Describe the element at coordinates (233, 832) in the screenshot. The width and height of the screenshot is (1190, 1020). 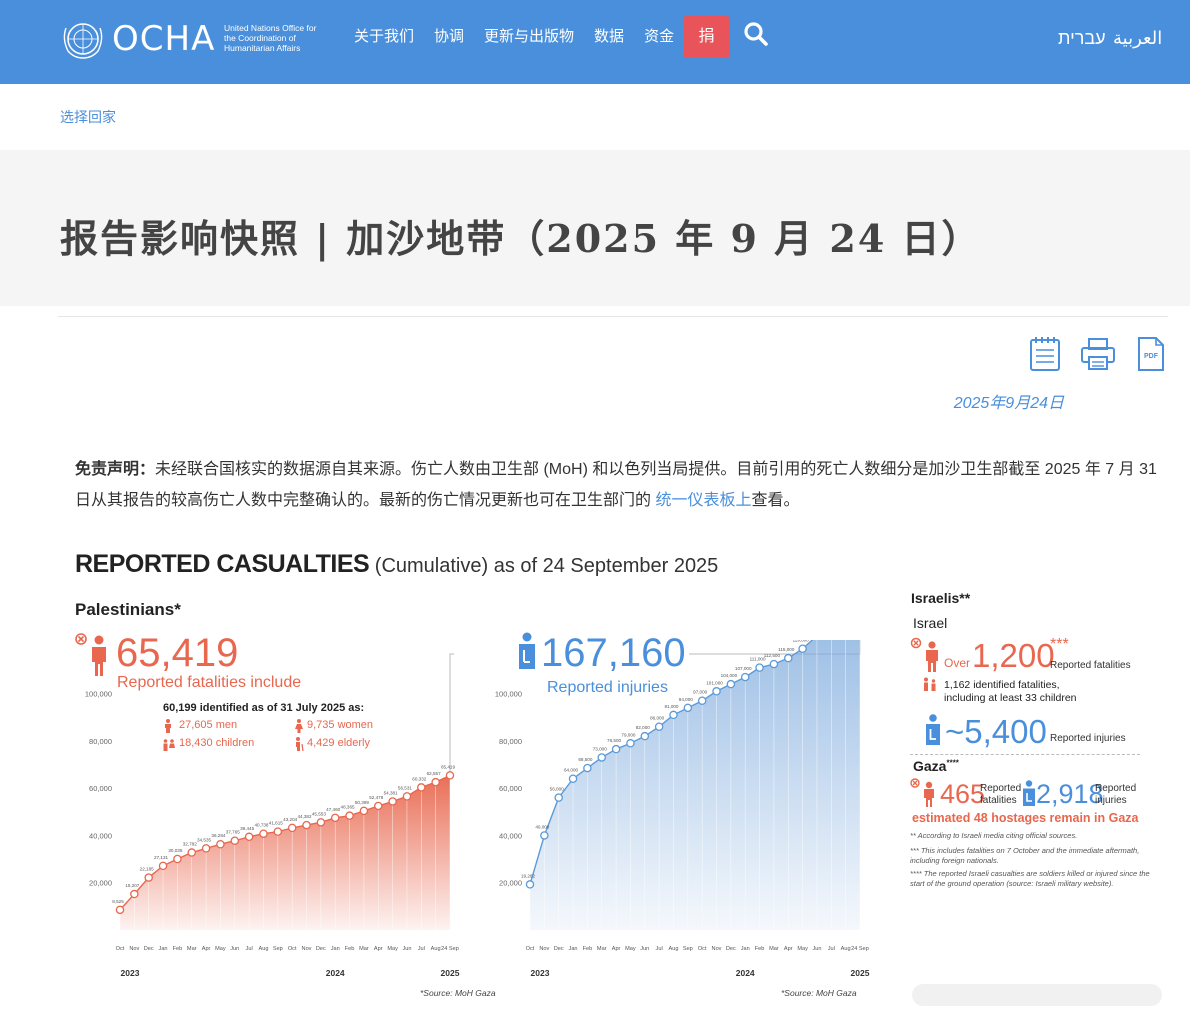
I see `data-label: 37,765` at that location.